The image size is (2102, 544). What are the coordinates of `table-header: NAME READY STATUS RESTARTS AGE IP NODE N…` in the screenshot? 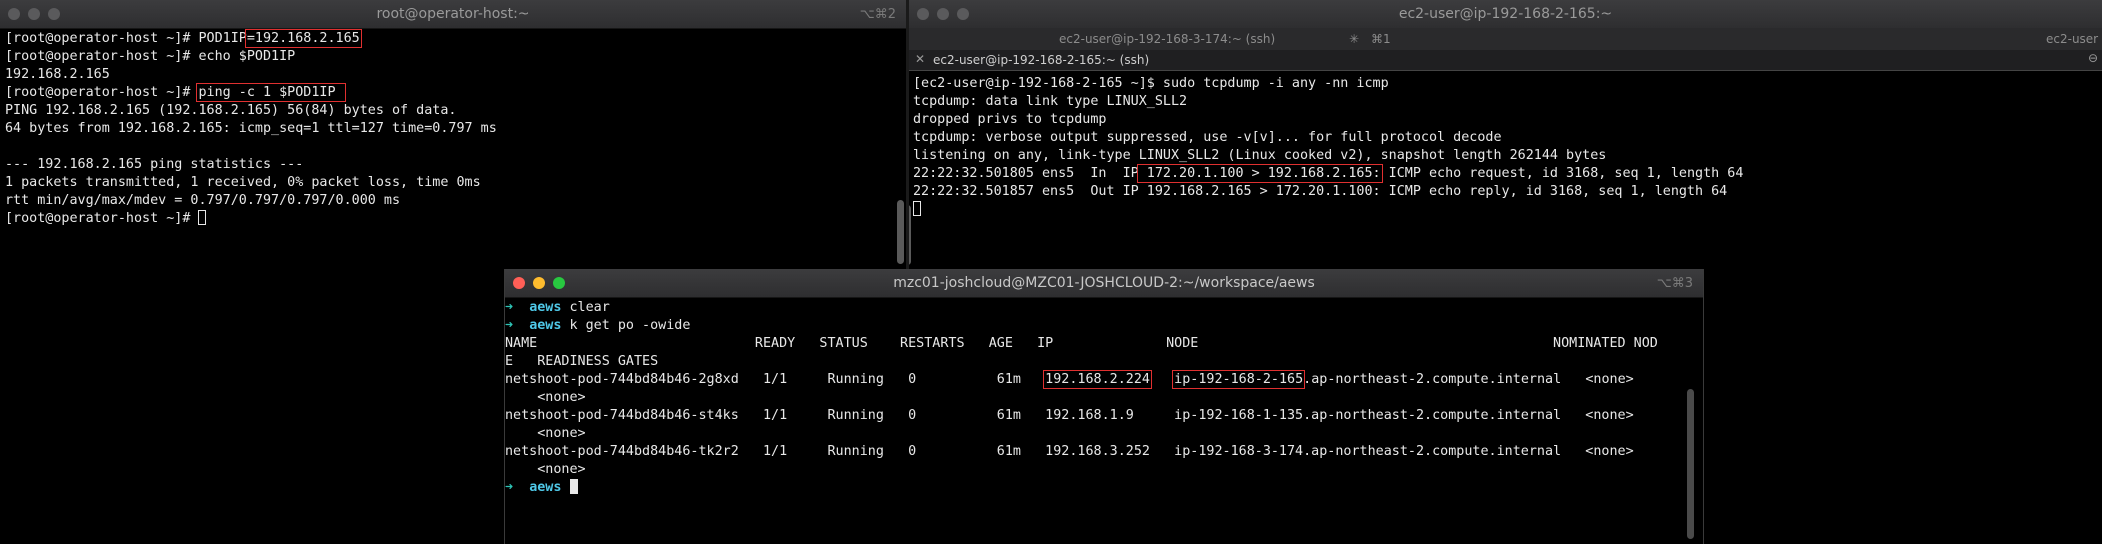 It's located at (1081, 343).